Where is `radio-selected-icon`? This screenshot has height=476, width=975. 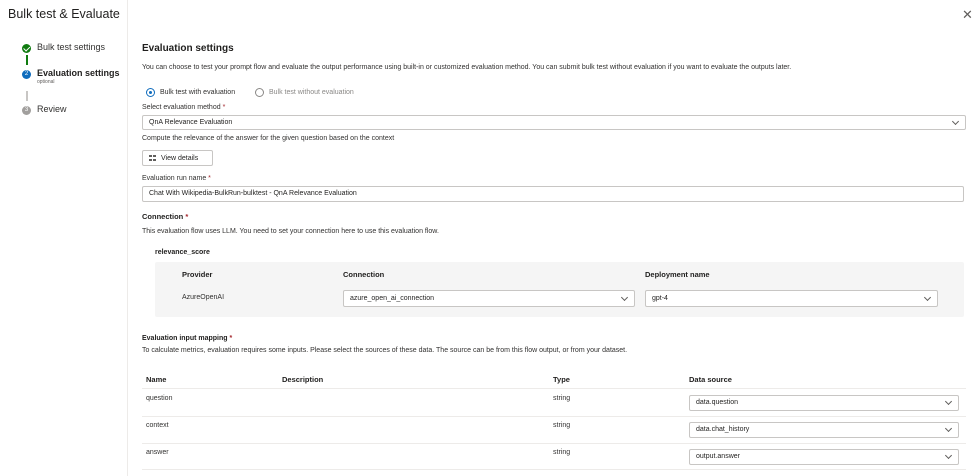
radio-selected-icon is located at coordinates (150, 92).